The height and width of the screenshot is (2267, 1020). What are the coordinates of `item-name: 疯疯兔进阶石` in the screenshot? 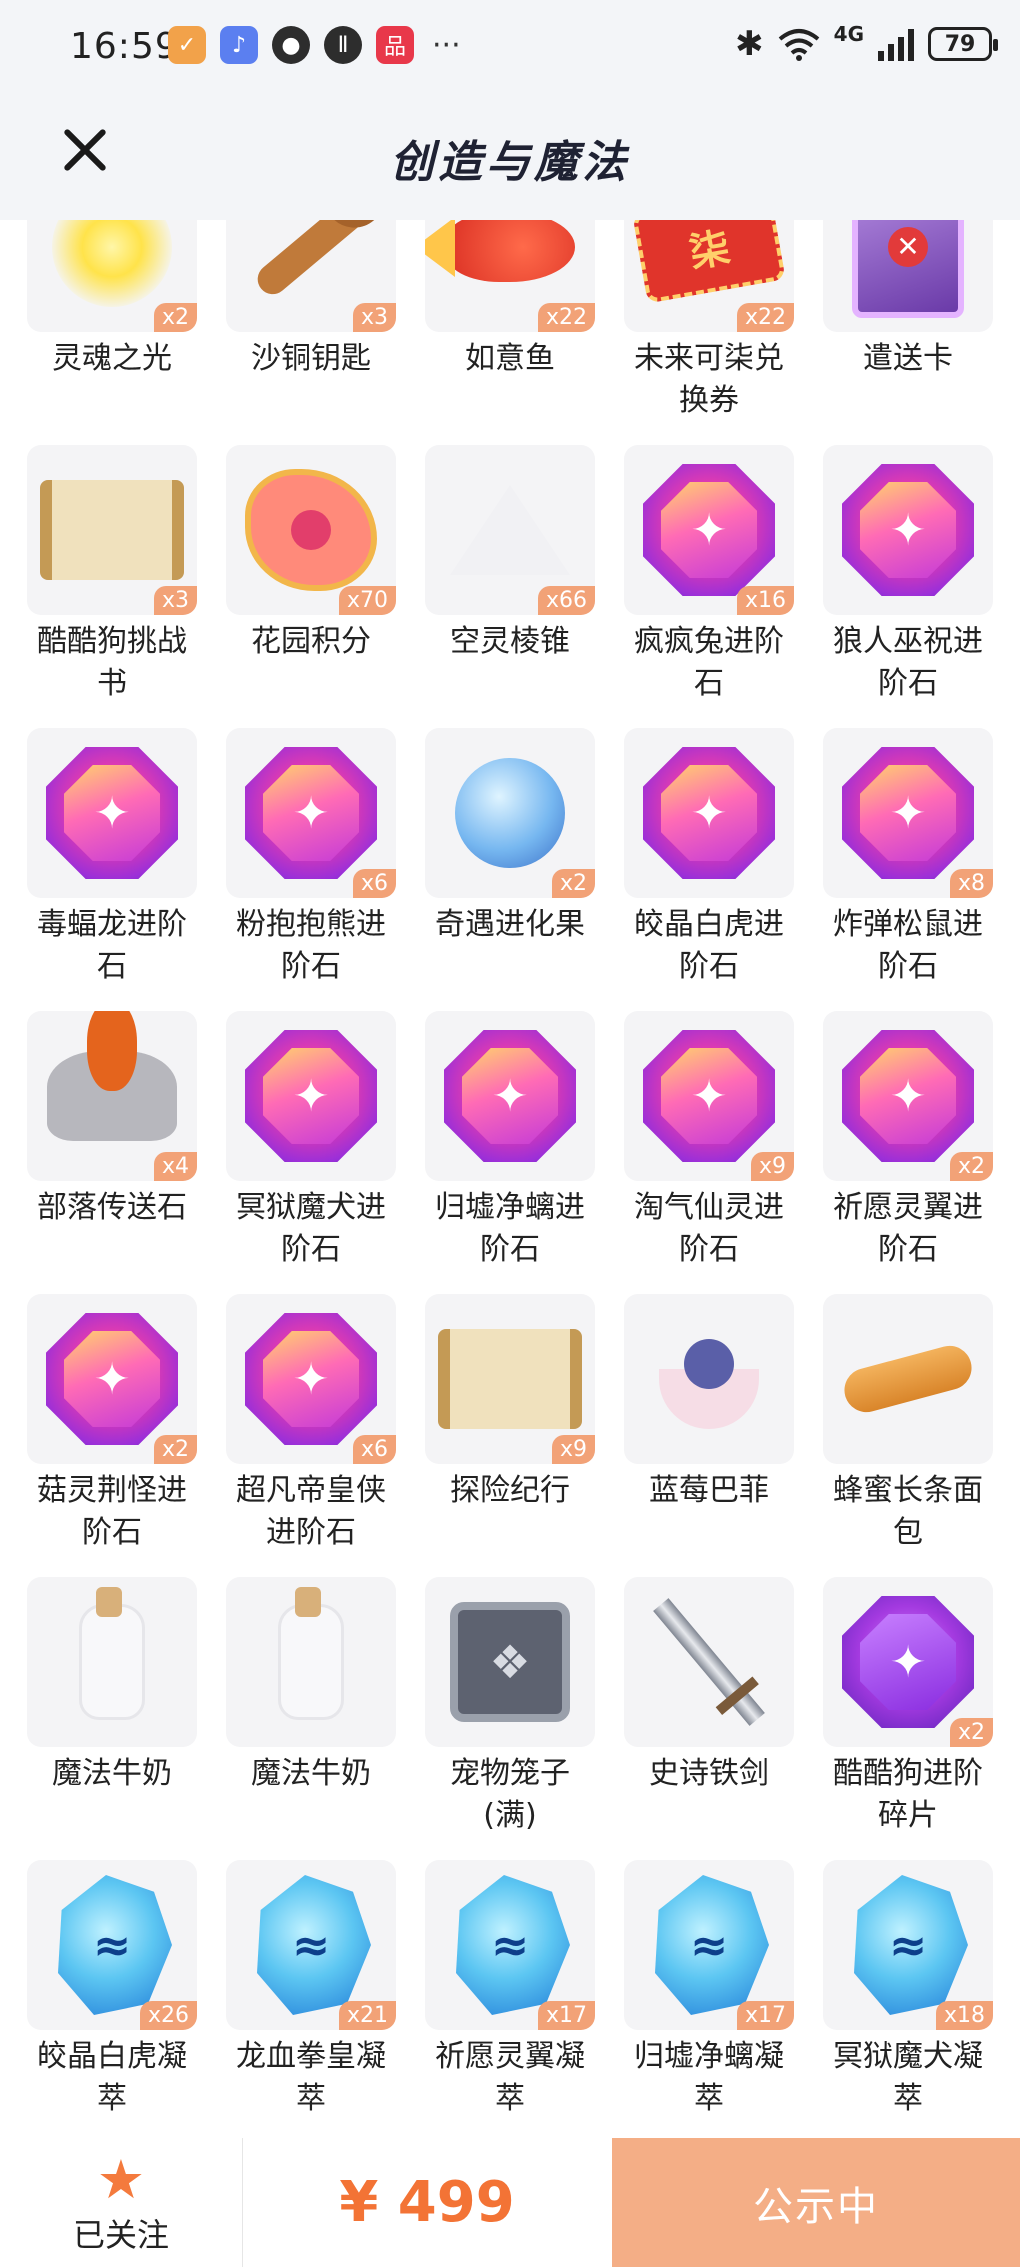 It's located at (709, 662).